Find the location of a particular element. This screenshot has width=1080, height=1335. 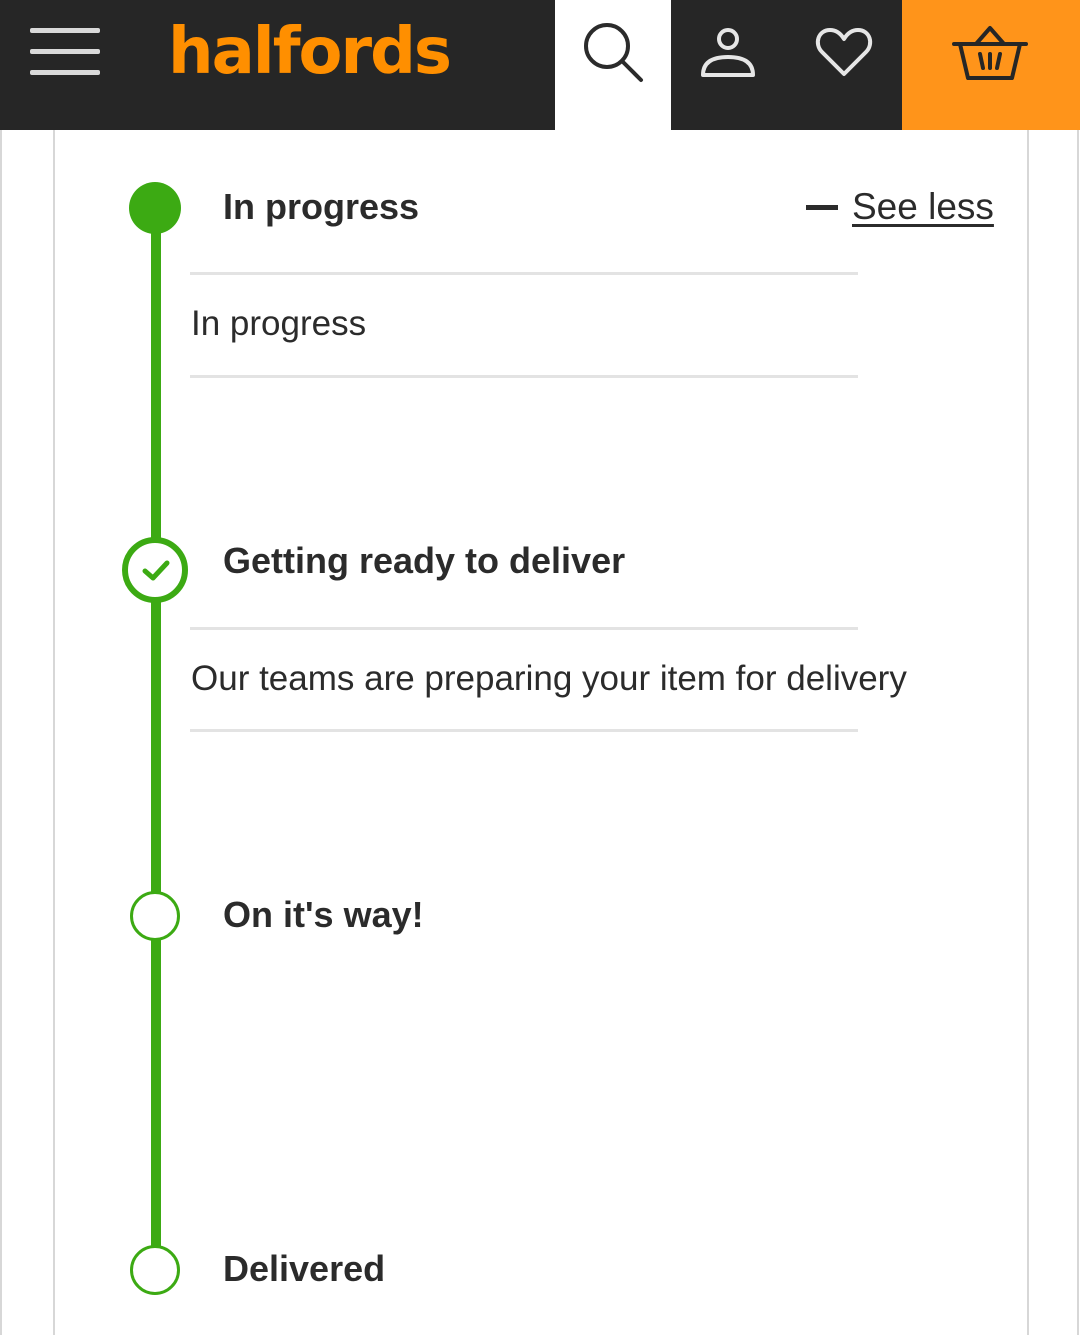

site-header: halfords is located at coordinates (540, 65).